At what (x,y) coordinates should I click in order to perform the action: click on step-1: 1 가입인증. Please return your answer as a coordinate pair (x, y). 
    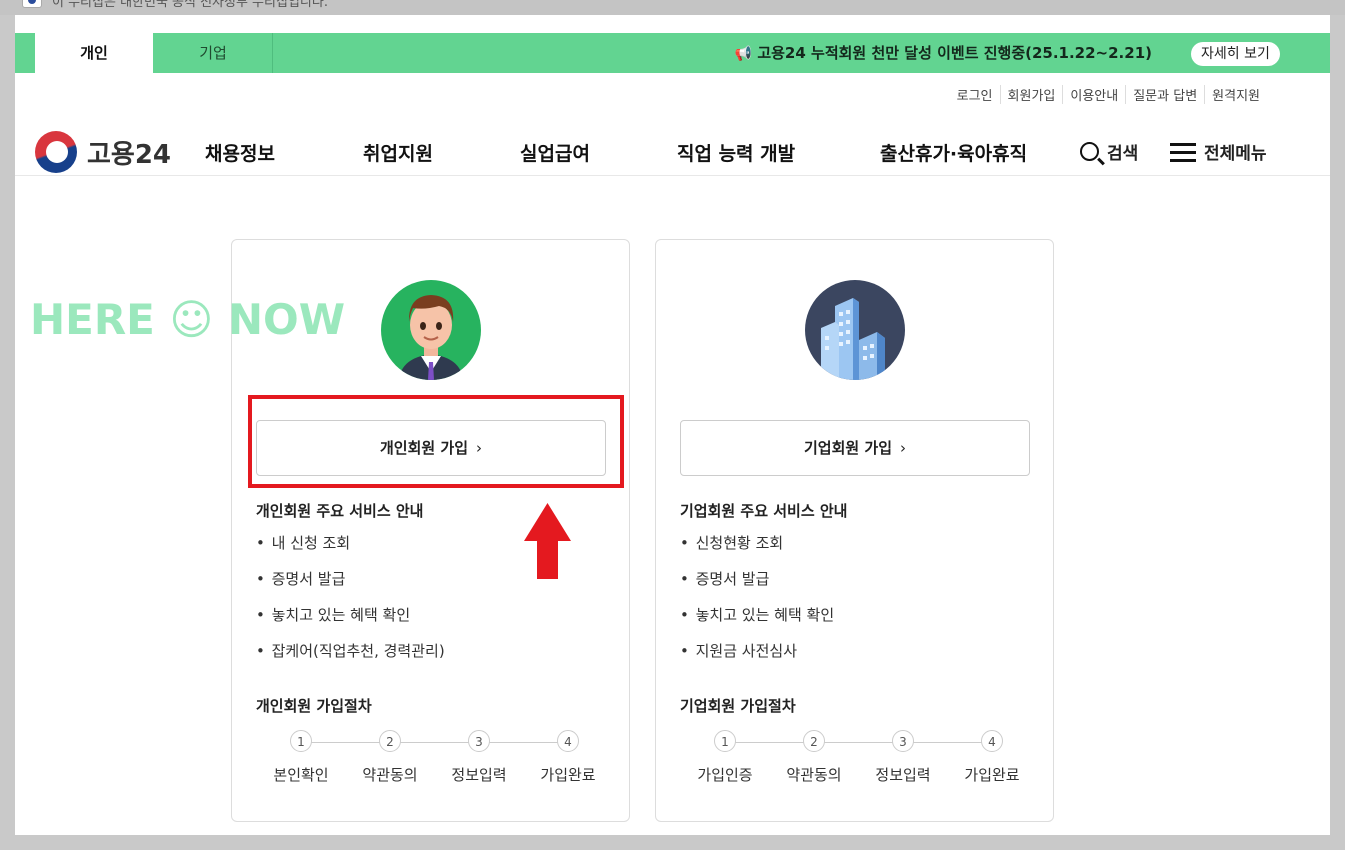
    Looking at the image, I should click on (725, 757).